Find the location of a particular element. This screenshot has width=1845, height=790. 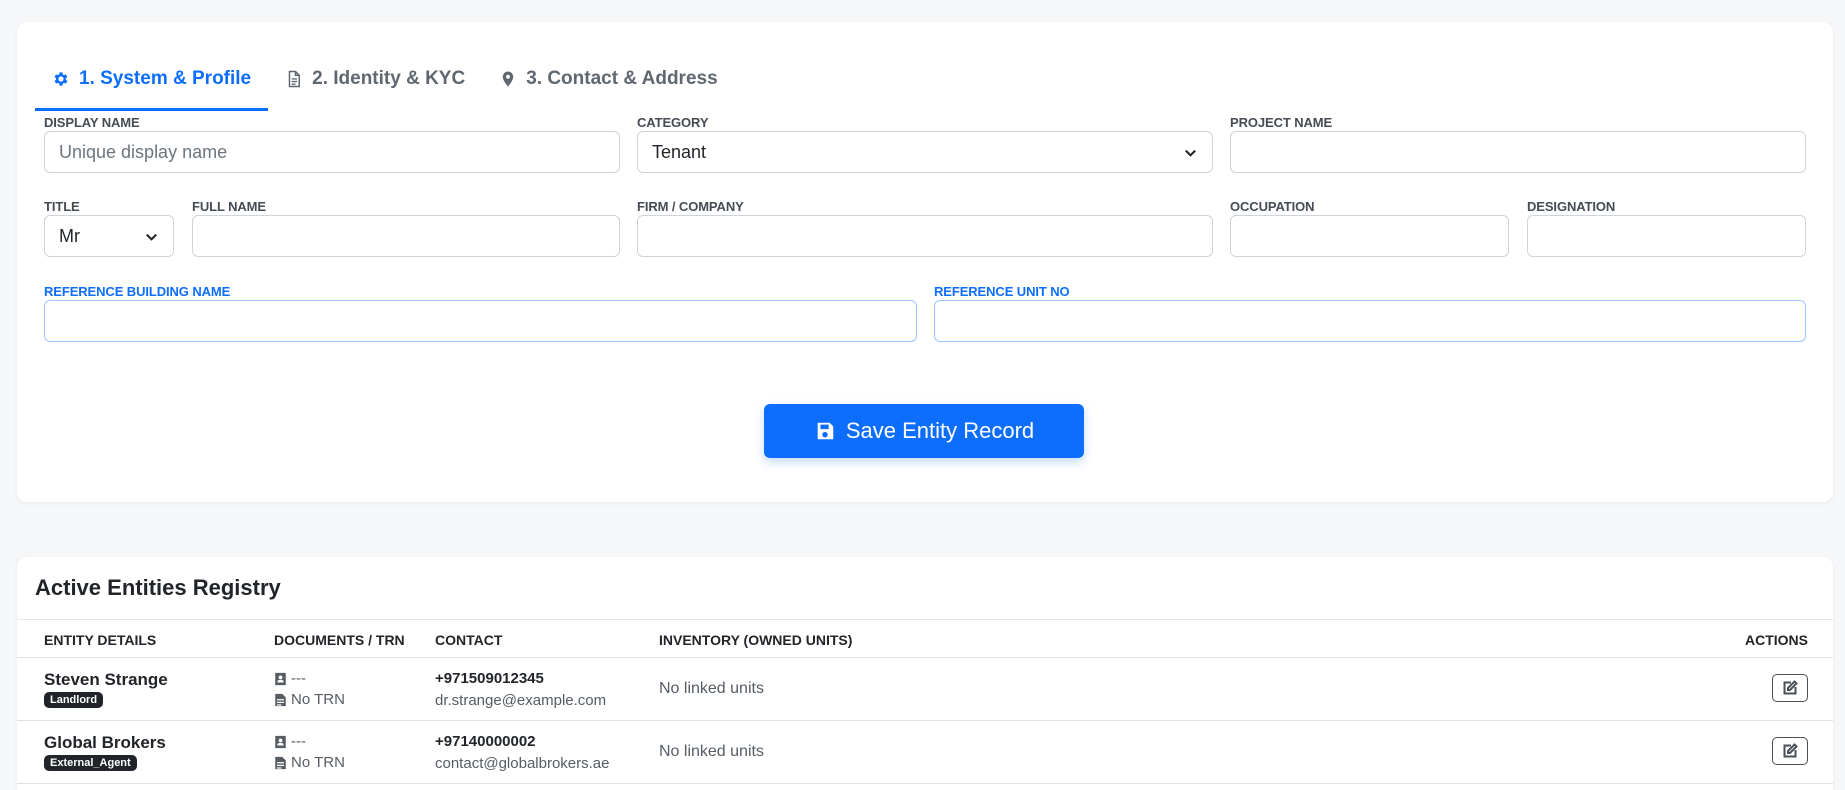

tab-label: 1. System & Profile is located at coordinates (165, 78).